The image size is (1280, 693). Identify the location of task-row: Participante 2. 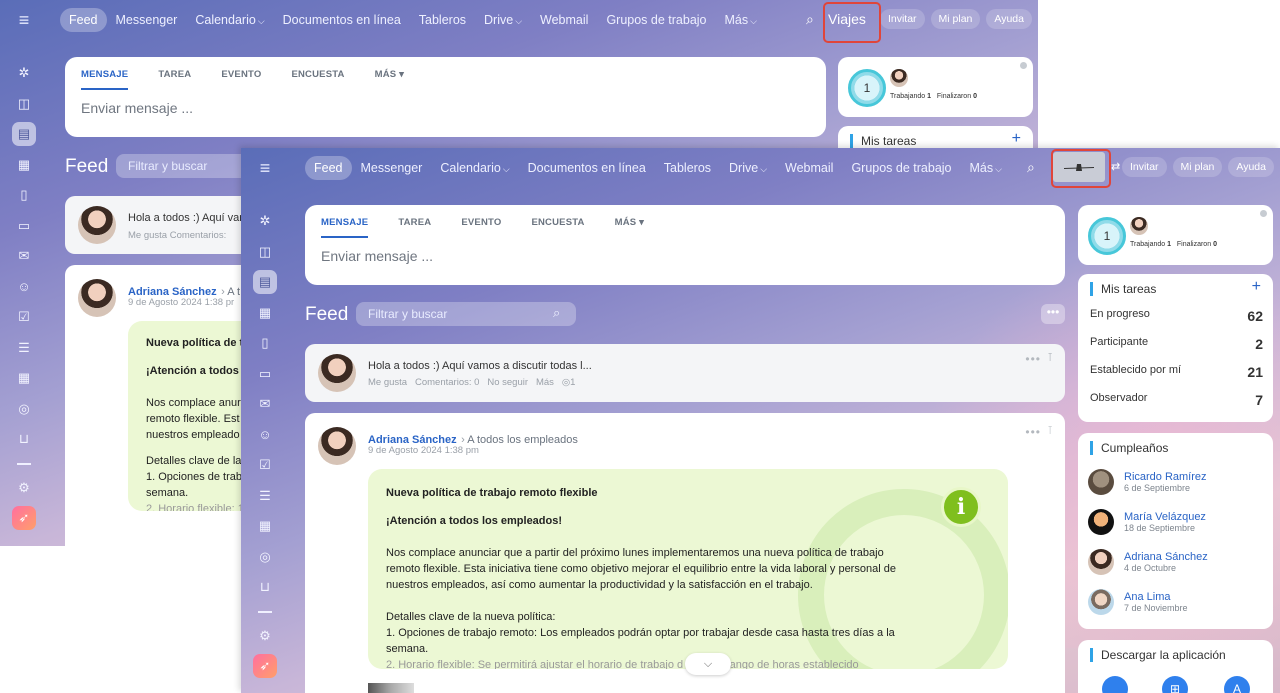
(1176, 344).